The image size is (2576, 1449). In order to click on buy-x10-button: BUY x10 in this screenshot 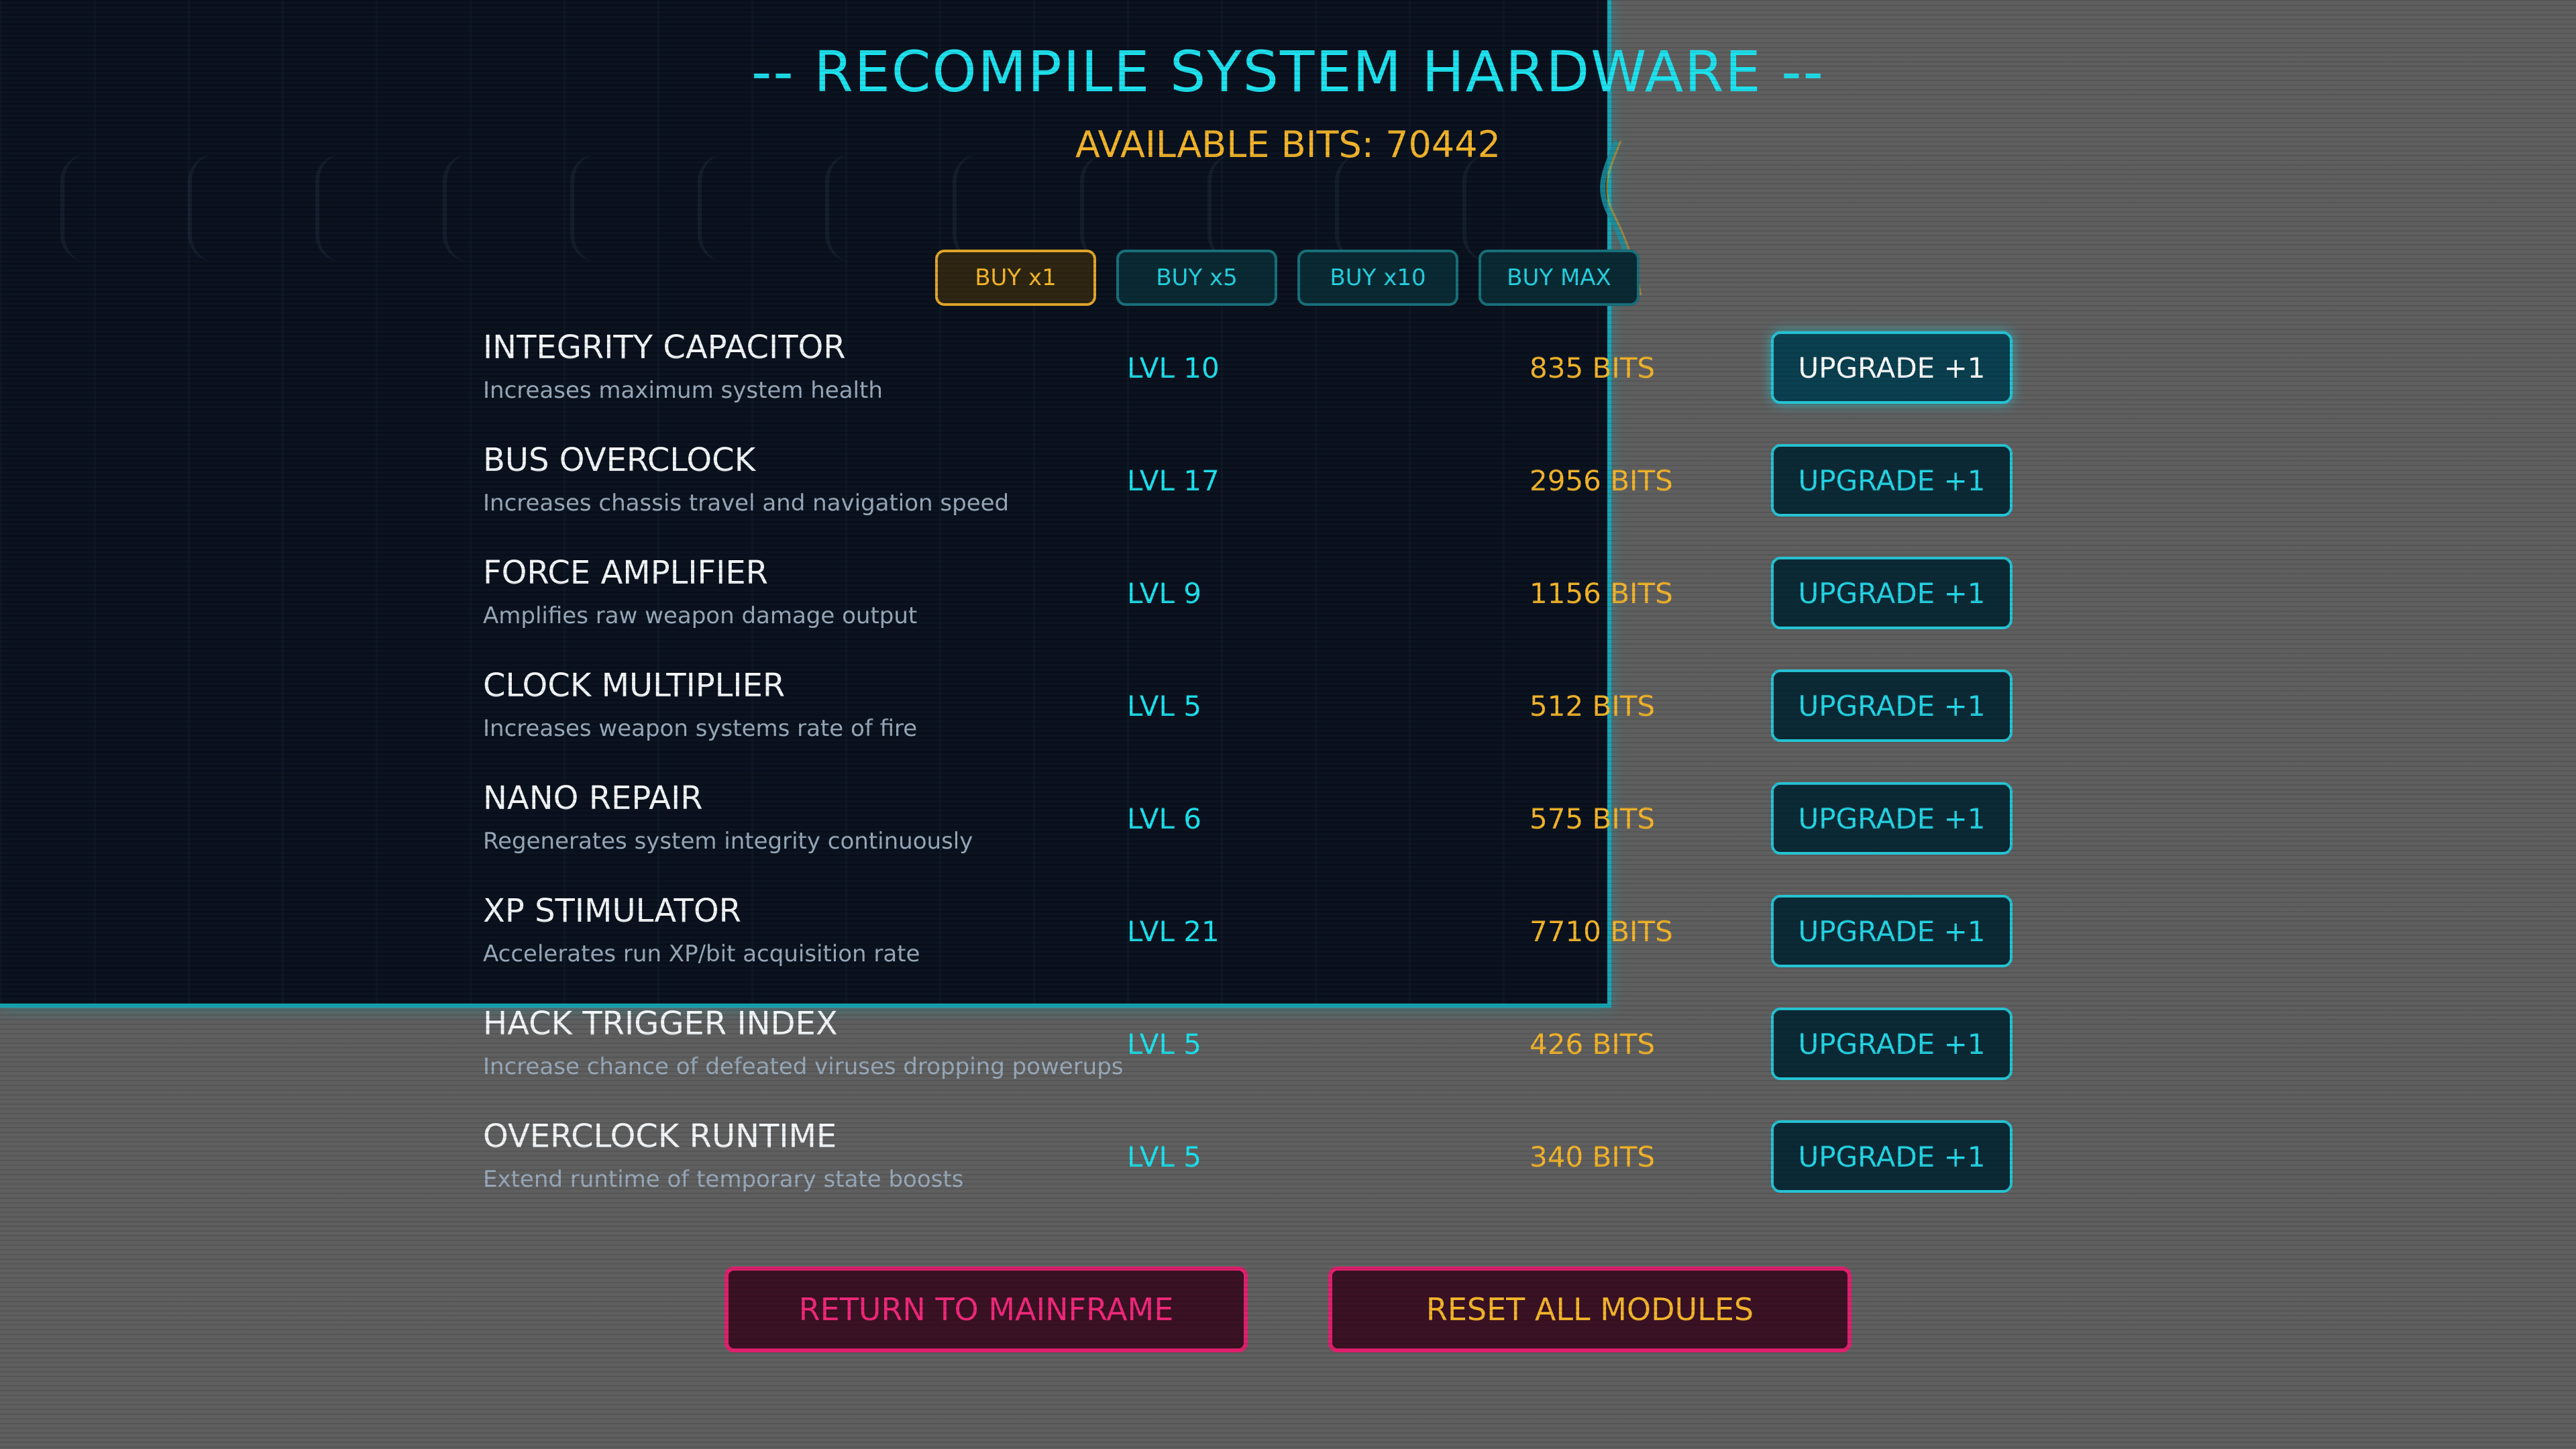, I will do `click(1377, 278)`.